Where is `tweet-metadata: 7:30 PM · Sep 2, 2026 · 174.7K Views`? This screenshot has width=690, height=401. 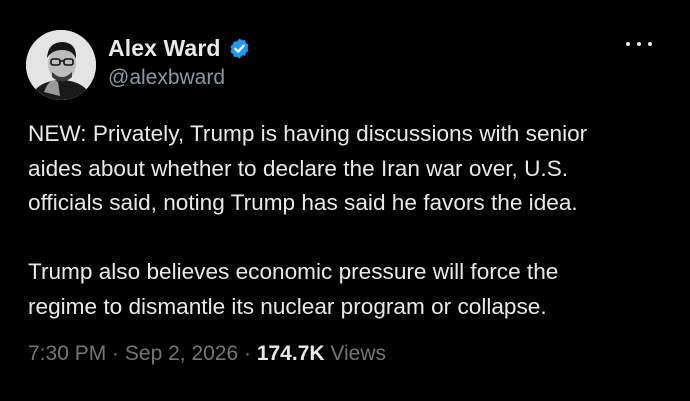
tweet-metadata: 7:30 PM · Sep 2, 2026 · 174.7K Views is located at coordinates (207, 354).